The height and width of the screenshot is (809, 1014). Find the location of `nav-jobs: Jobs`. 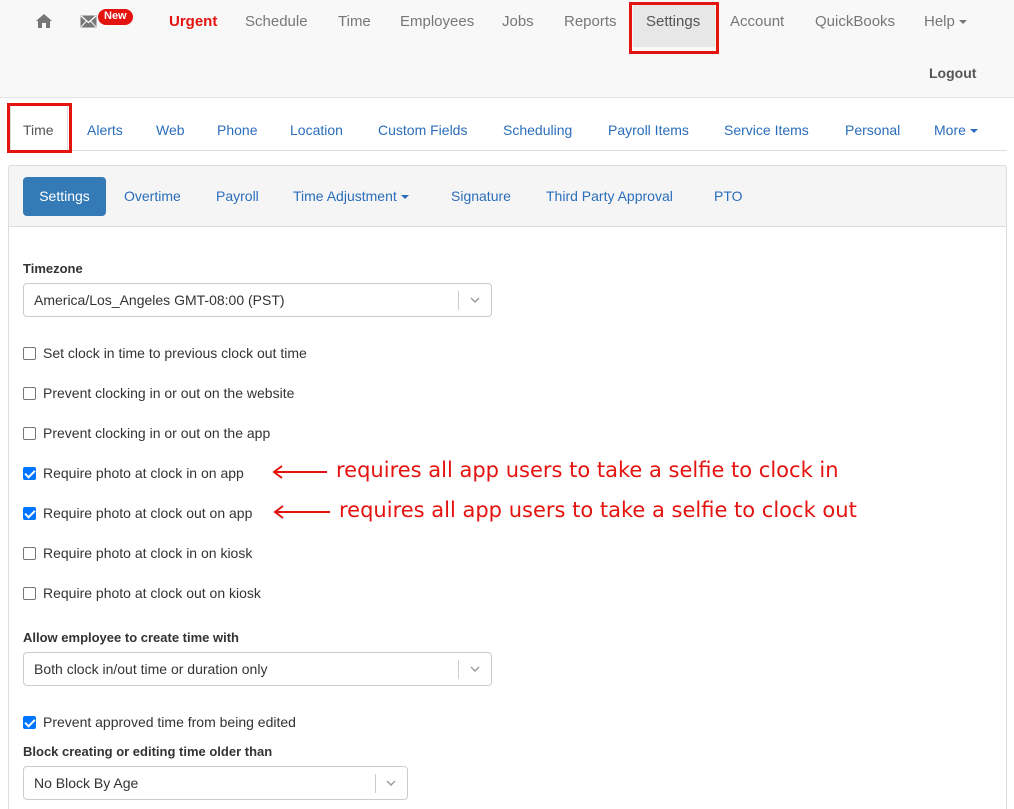

nav-jobs: Jobs is located at coordinates (518, 22).